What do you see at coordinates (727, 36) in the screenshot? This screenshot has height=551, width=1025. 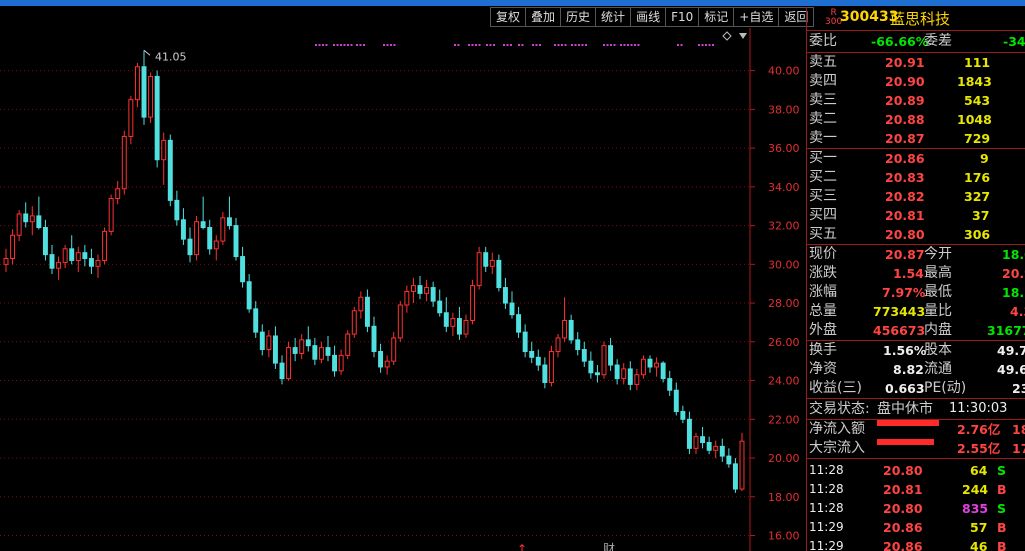 I see `diamond-icon` at bounding box center [727, 36].